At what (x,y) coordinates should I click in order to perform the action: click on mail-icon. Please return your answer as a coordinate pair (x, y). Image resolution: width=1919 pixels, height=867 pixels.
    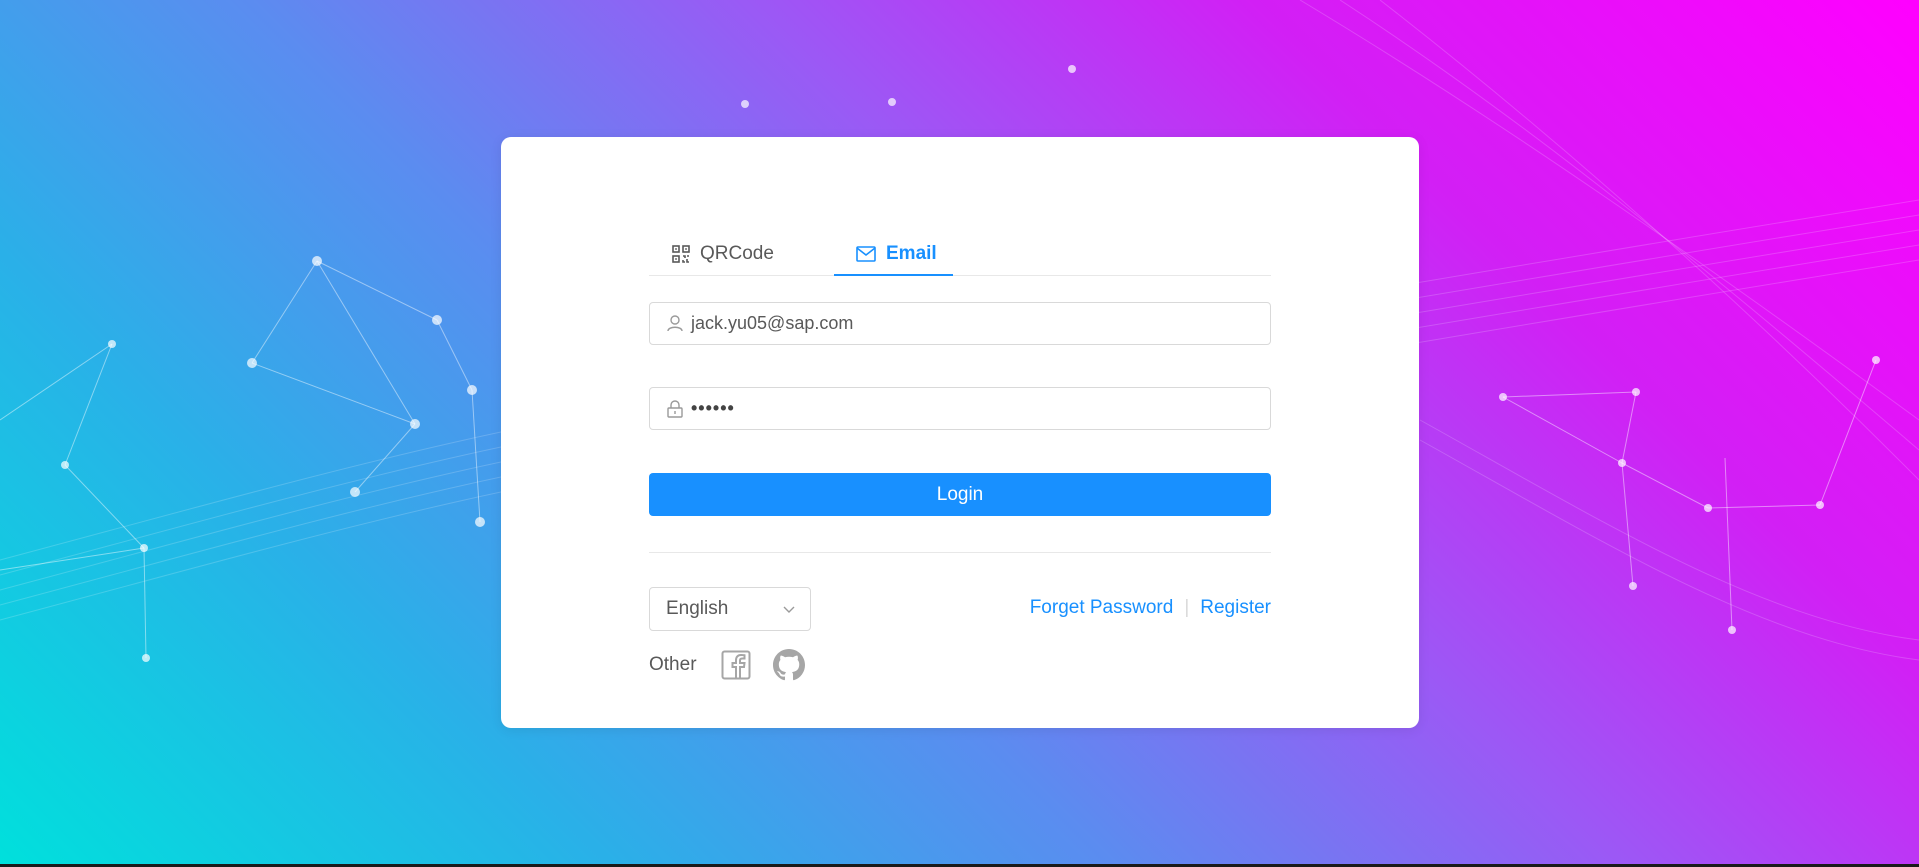
    Looking at the image, I should click on (866, 254).